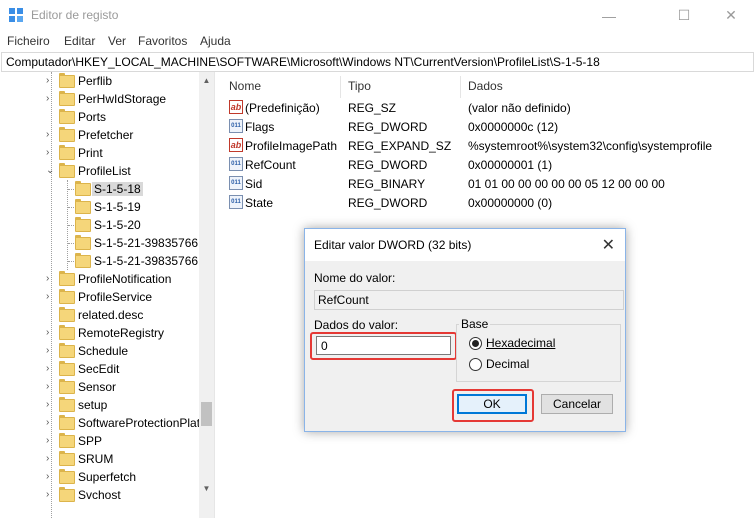  I want to click on close-button: ✕, so click(731, 15).